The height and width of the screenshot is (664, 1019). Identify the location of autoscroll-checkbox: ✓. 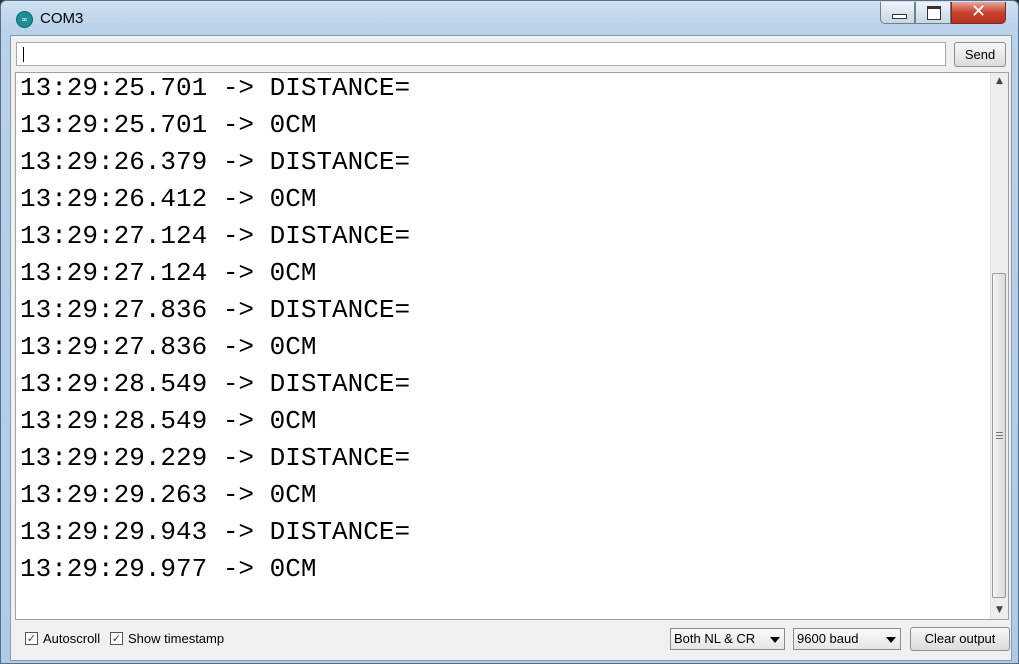
(31, 638).